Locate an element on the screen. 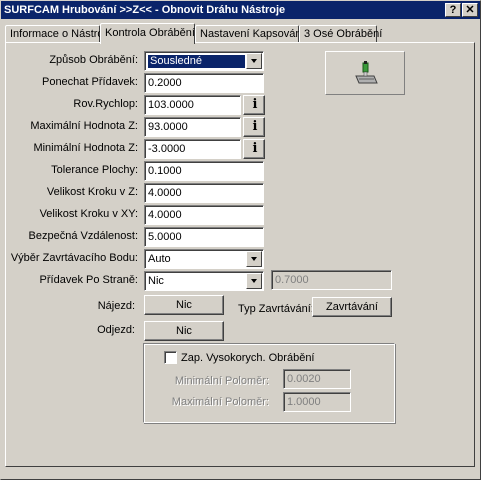 The width and height of the screenshot is (481, 480). min-z-input: -3.0000 is located at coordinates (192, 149).